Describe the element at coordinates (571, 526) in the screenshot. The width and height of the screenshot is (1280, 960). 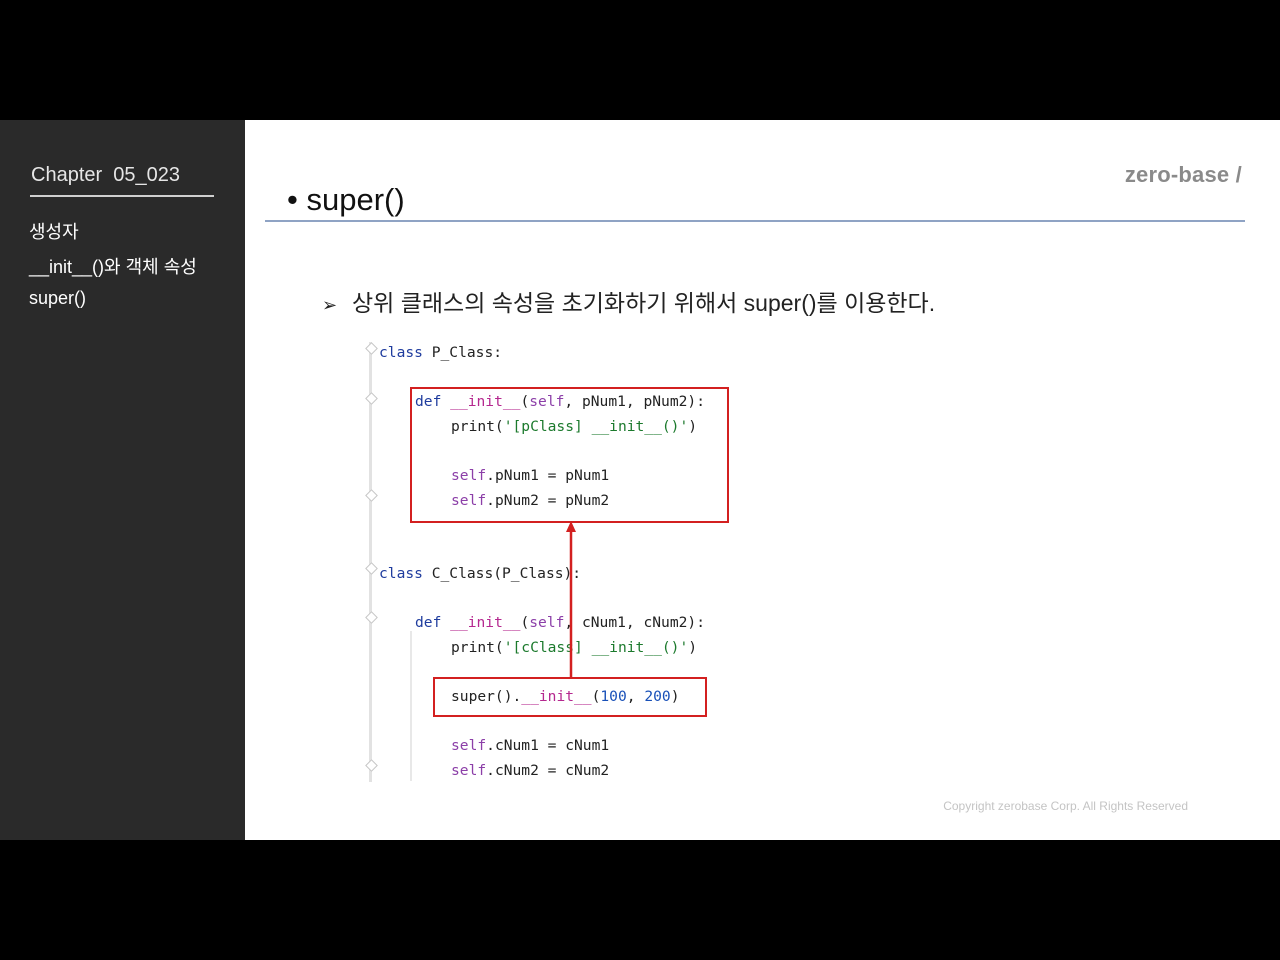
I see `arrow-head-icon` at that location.